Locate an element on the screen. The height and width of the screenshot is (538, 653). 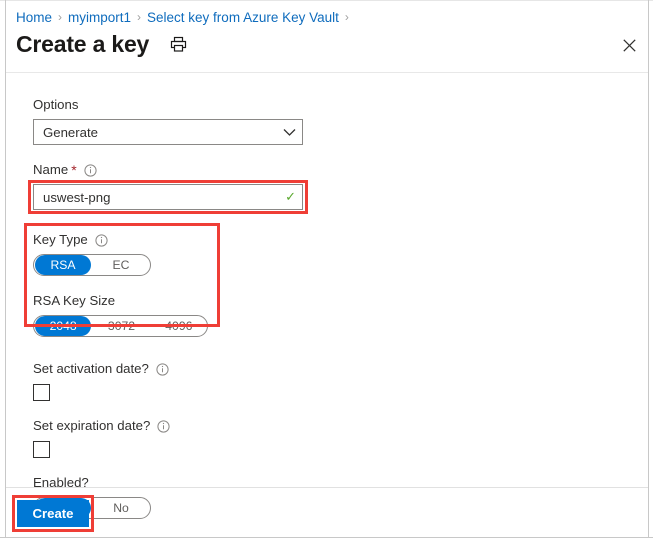
enabled-label-text: Enabled? is located at coordinates (61, 482).